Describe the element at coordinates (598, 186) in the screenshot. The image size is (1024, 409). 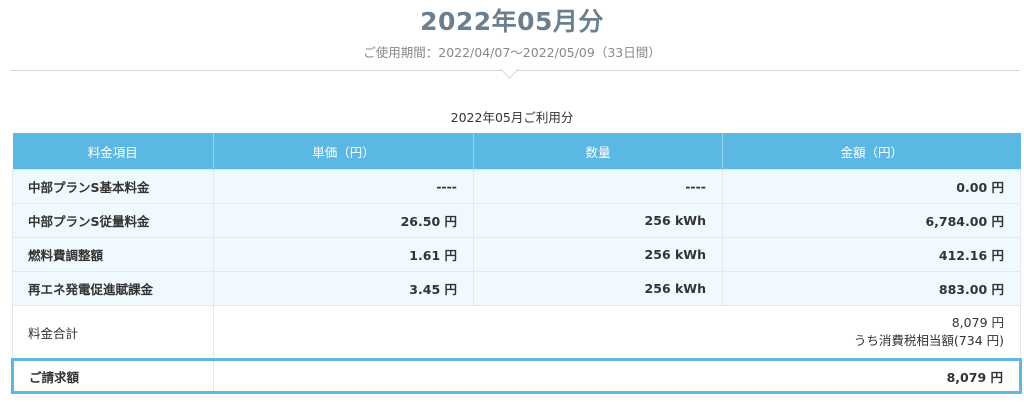
I see `quantity: ----` at that location.